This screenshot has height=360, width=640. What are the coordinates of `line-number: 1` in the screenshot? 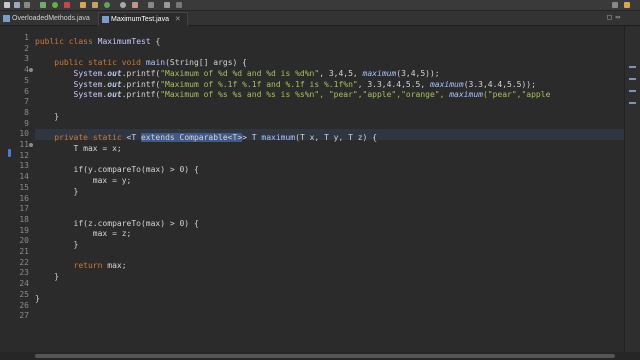 It's located at (26, 37).